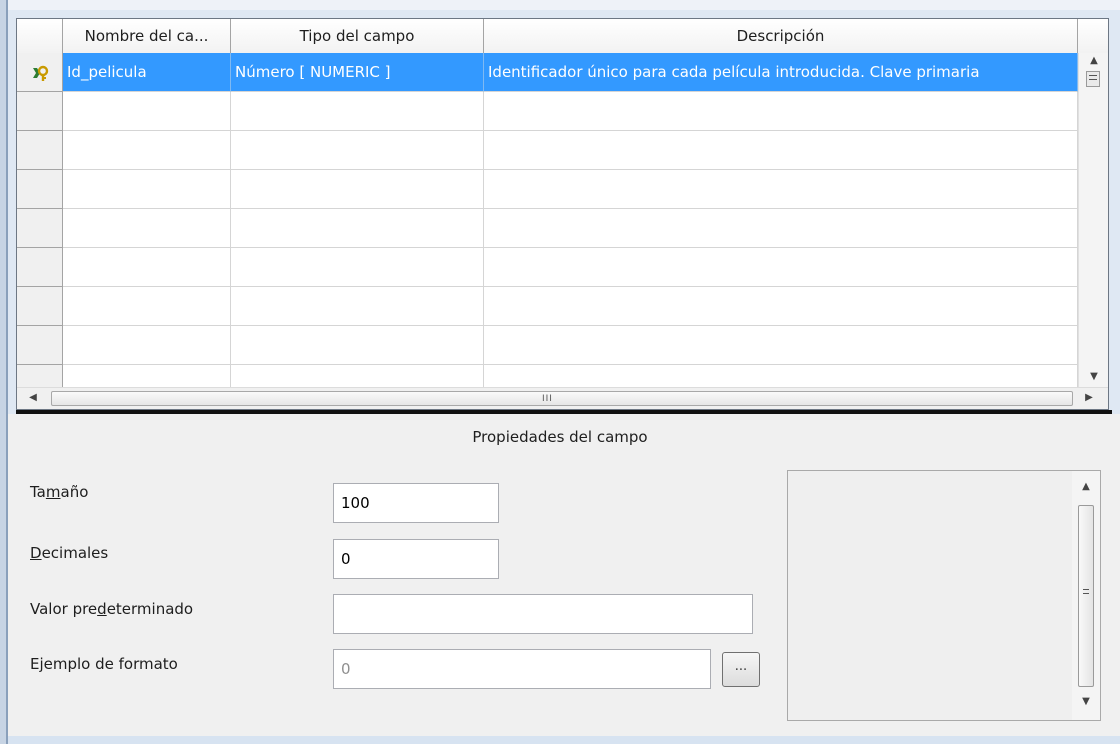  I want to click on top-strip, so click(564, 5).